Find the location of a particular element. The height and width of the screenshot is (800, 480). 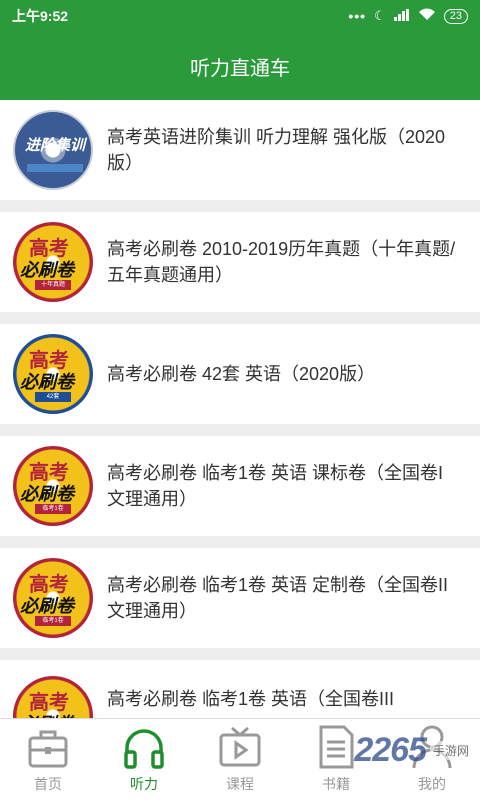

status-icons: ••• ☾ 23 is located at coordinates (408, 16).